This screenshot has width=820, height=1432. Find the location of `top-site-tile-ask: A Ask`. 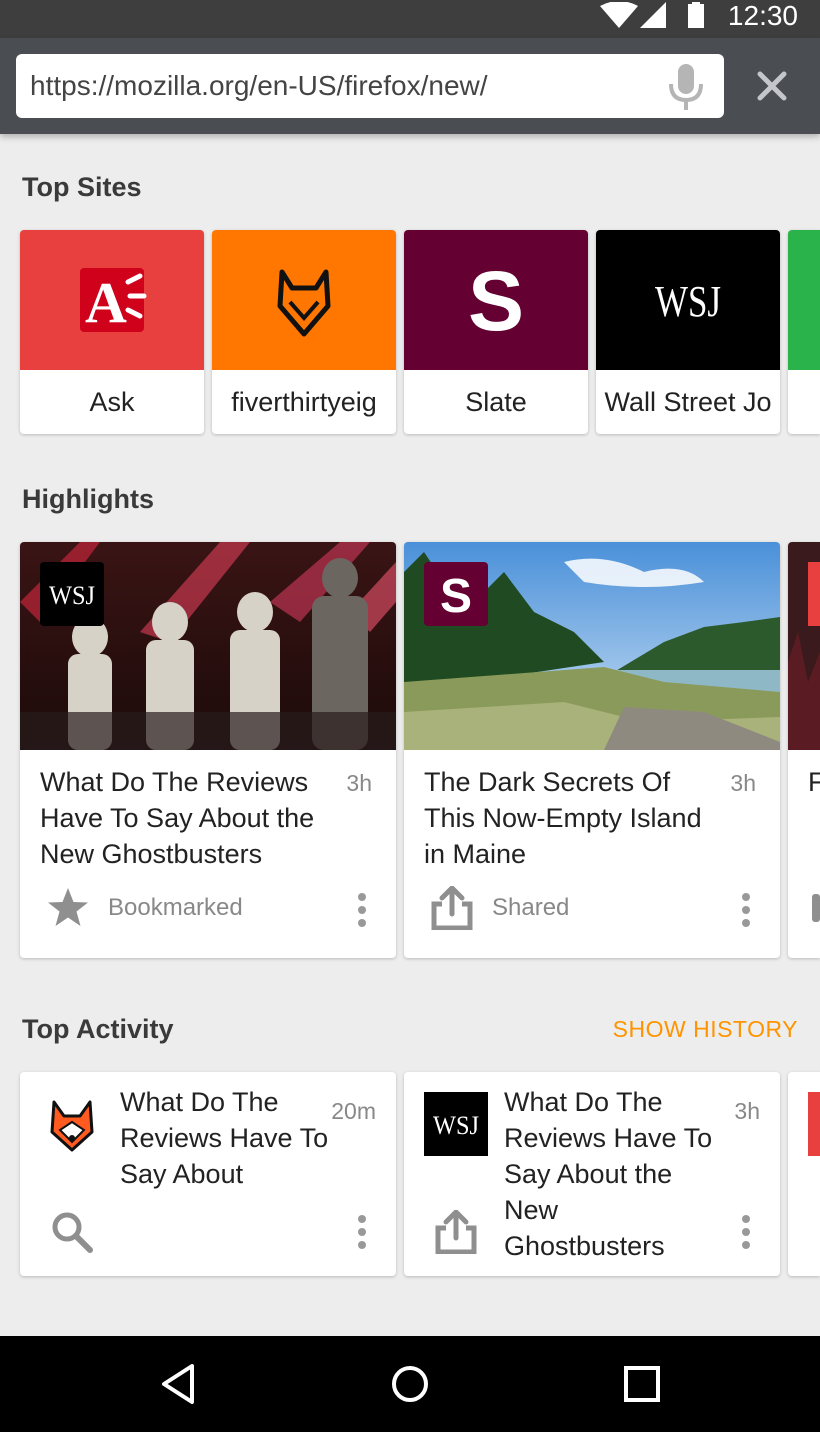

top-site-tile-ask: A Ask is located at coordinates (112, 332).